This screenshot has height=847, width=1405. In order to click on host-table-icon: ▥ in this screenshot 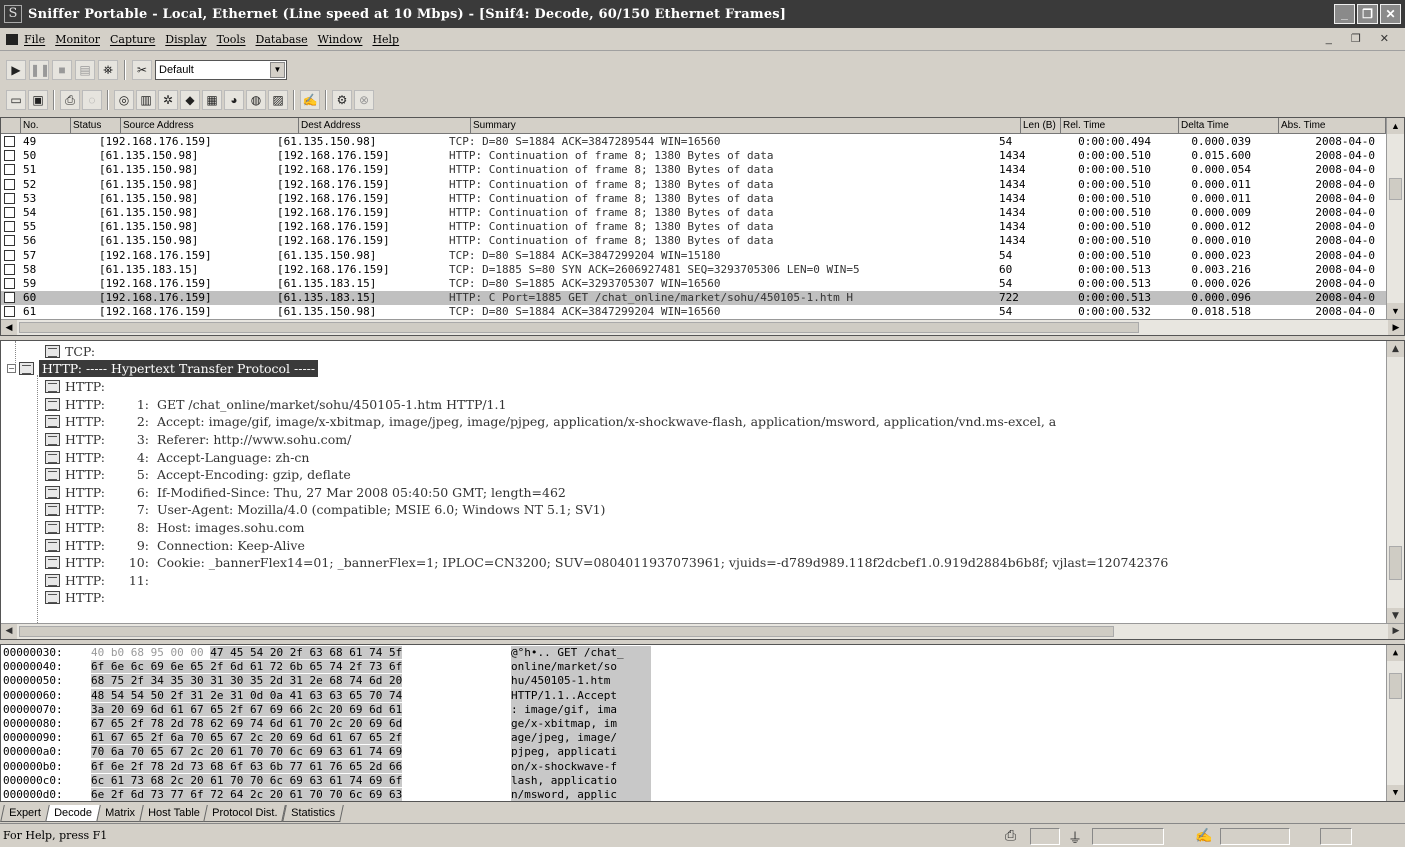, I will do `click(146, 100)`.